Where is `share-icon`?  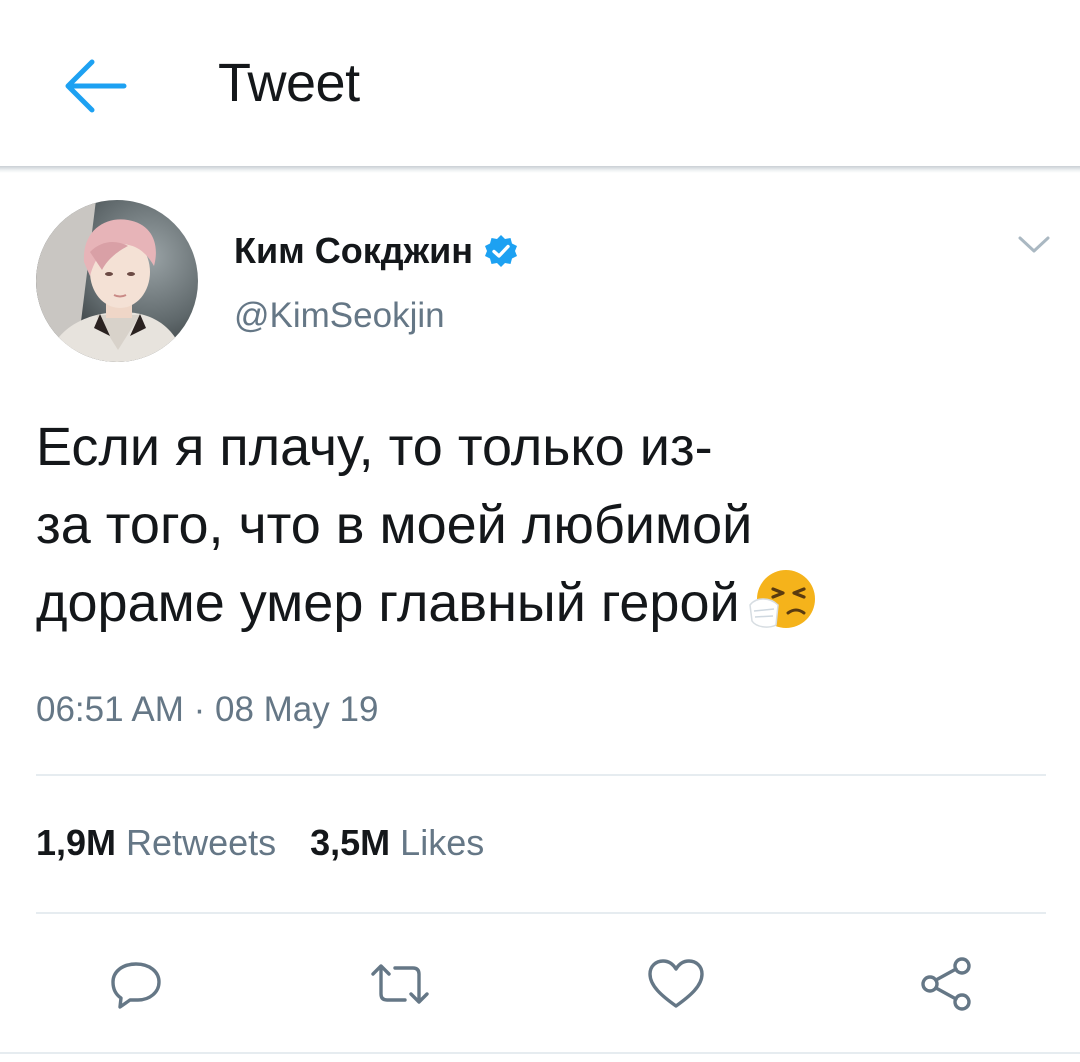
share-icon is located at coordinates (946, 986).